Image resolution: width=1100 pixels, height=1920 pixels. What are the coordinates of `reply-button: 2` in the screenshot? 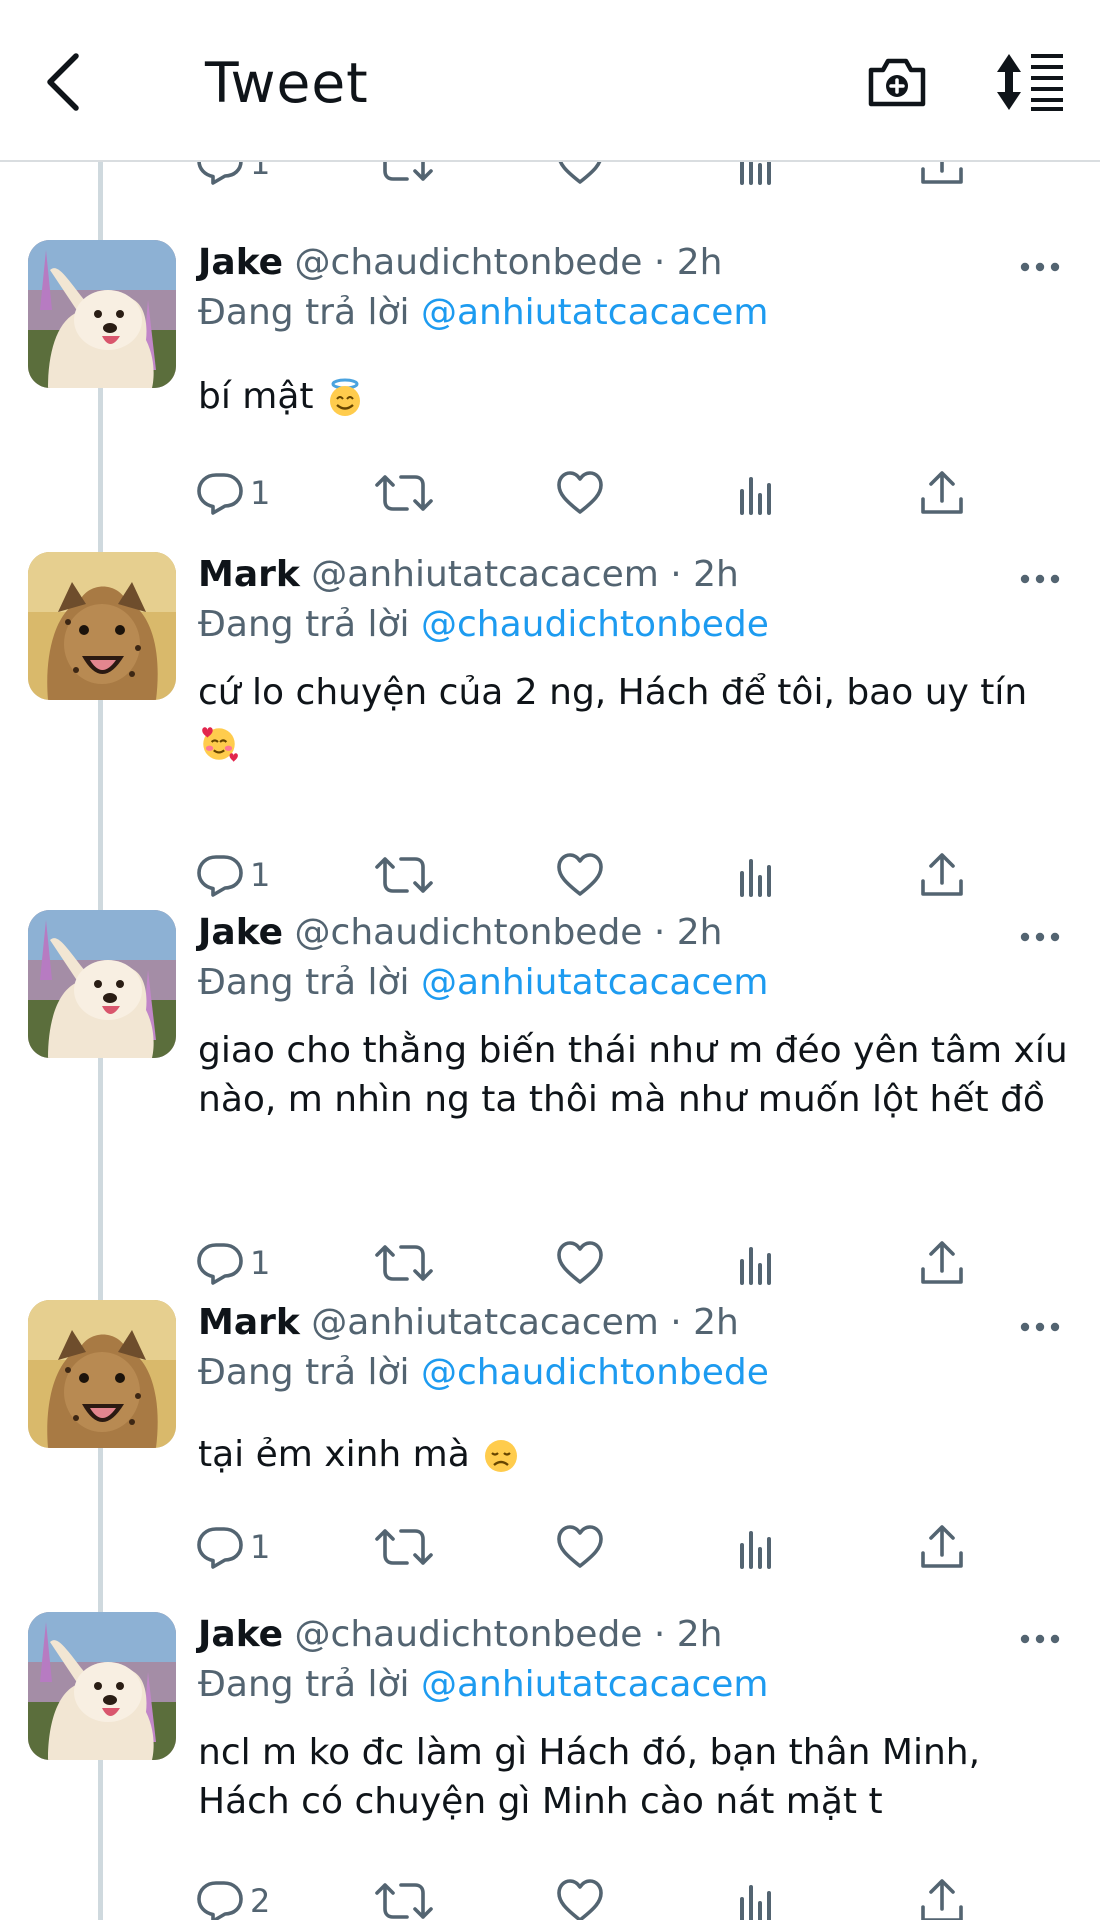 It's located at (233, 1893).